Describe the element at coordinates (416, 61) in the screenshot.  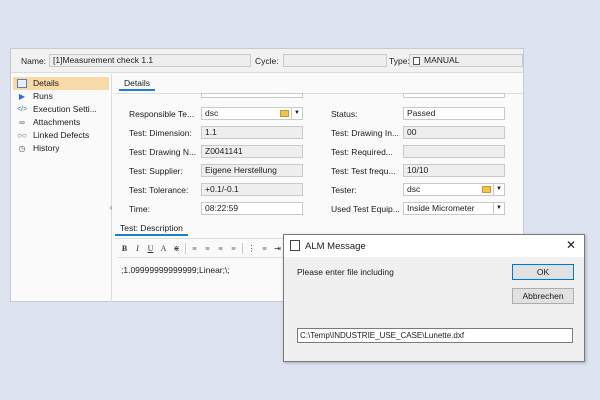
I see `document-icon` at that location.